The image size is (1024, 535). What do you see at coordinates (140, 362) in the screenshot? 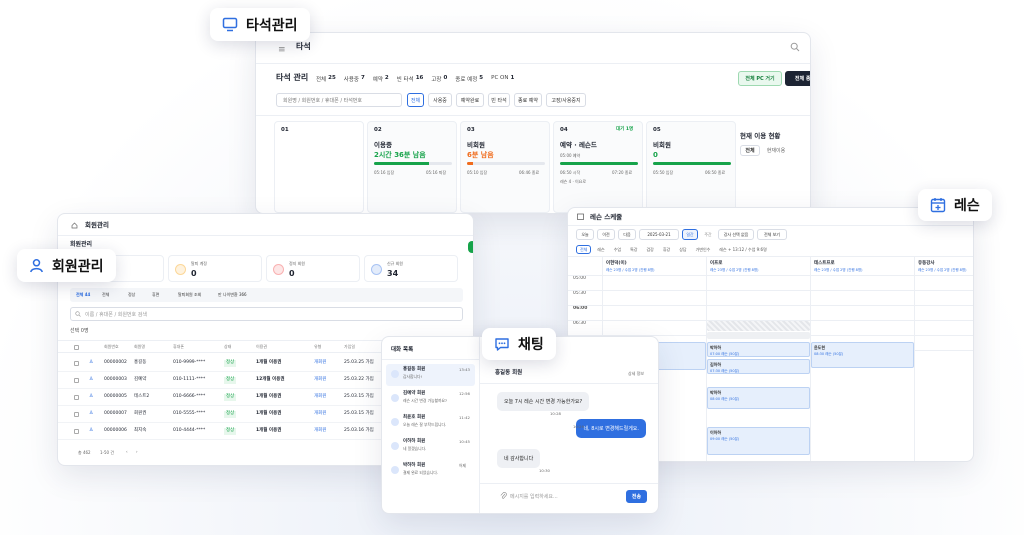
I see `cell: 홍길동` at bounding box center [140, 362].